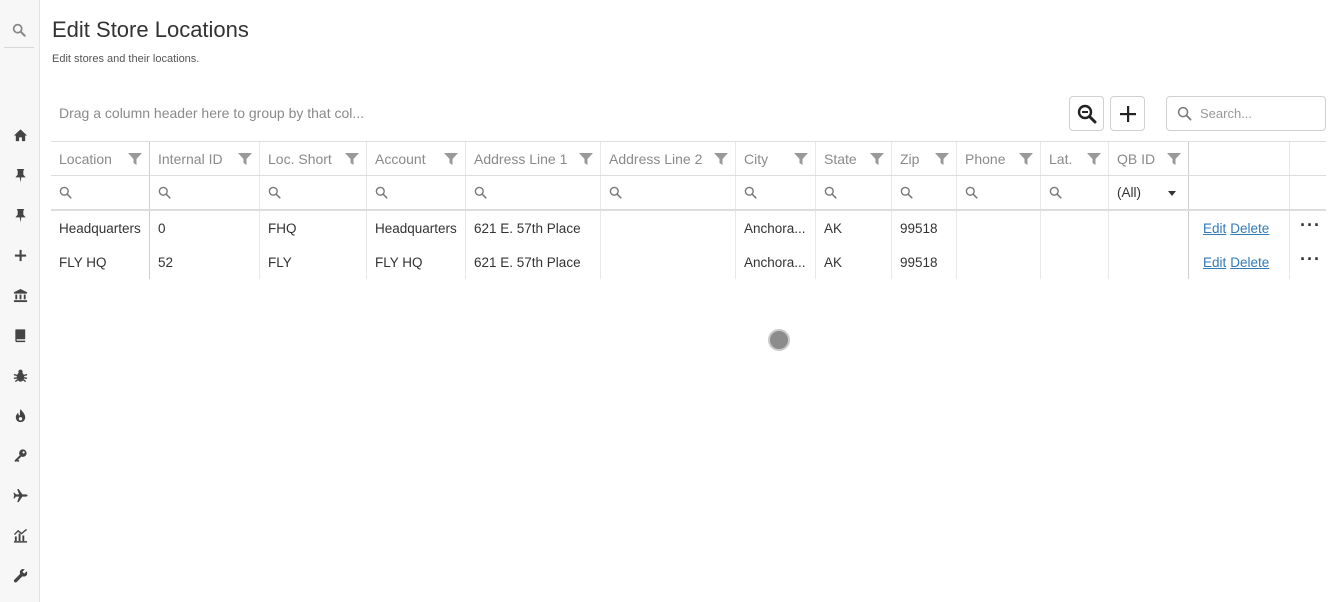  Describe the element at coordinates (20, 495) in the screenshot. I see `sidebar-item-plane` at that location.